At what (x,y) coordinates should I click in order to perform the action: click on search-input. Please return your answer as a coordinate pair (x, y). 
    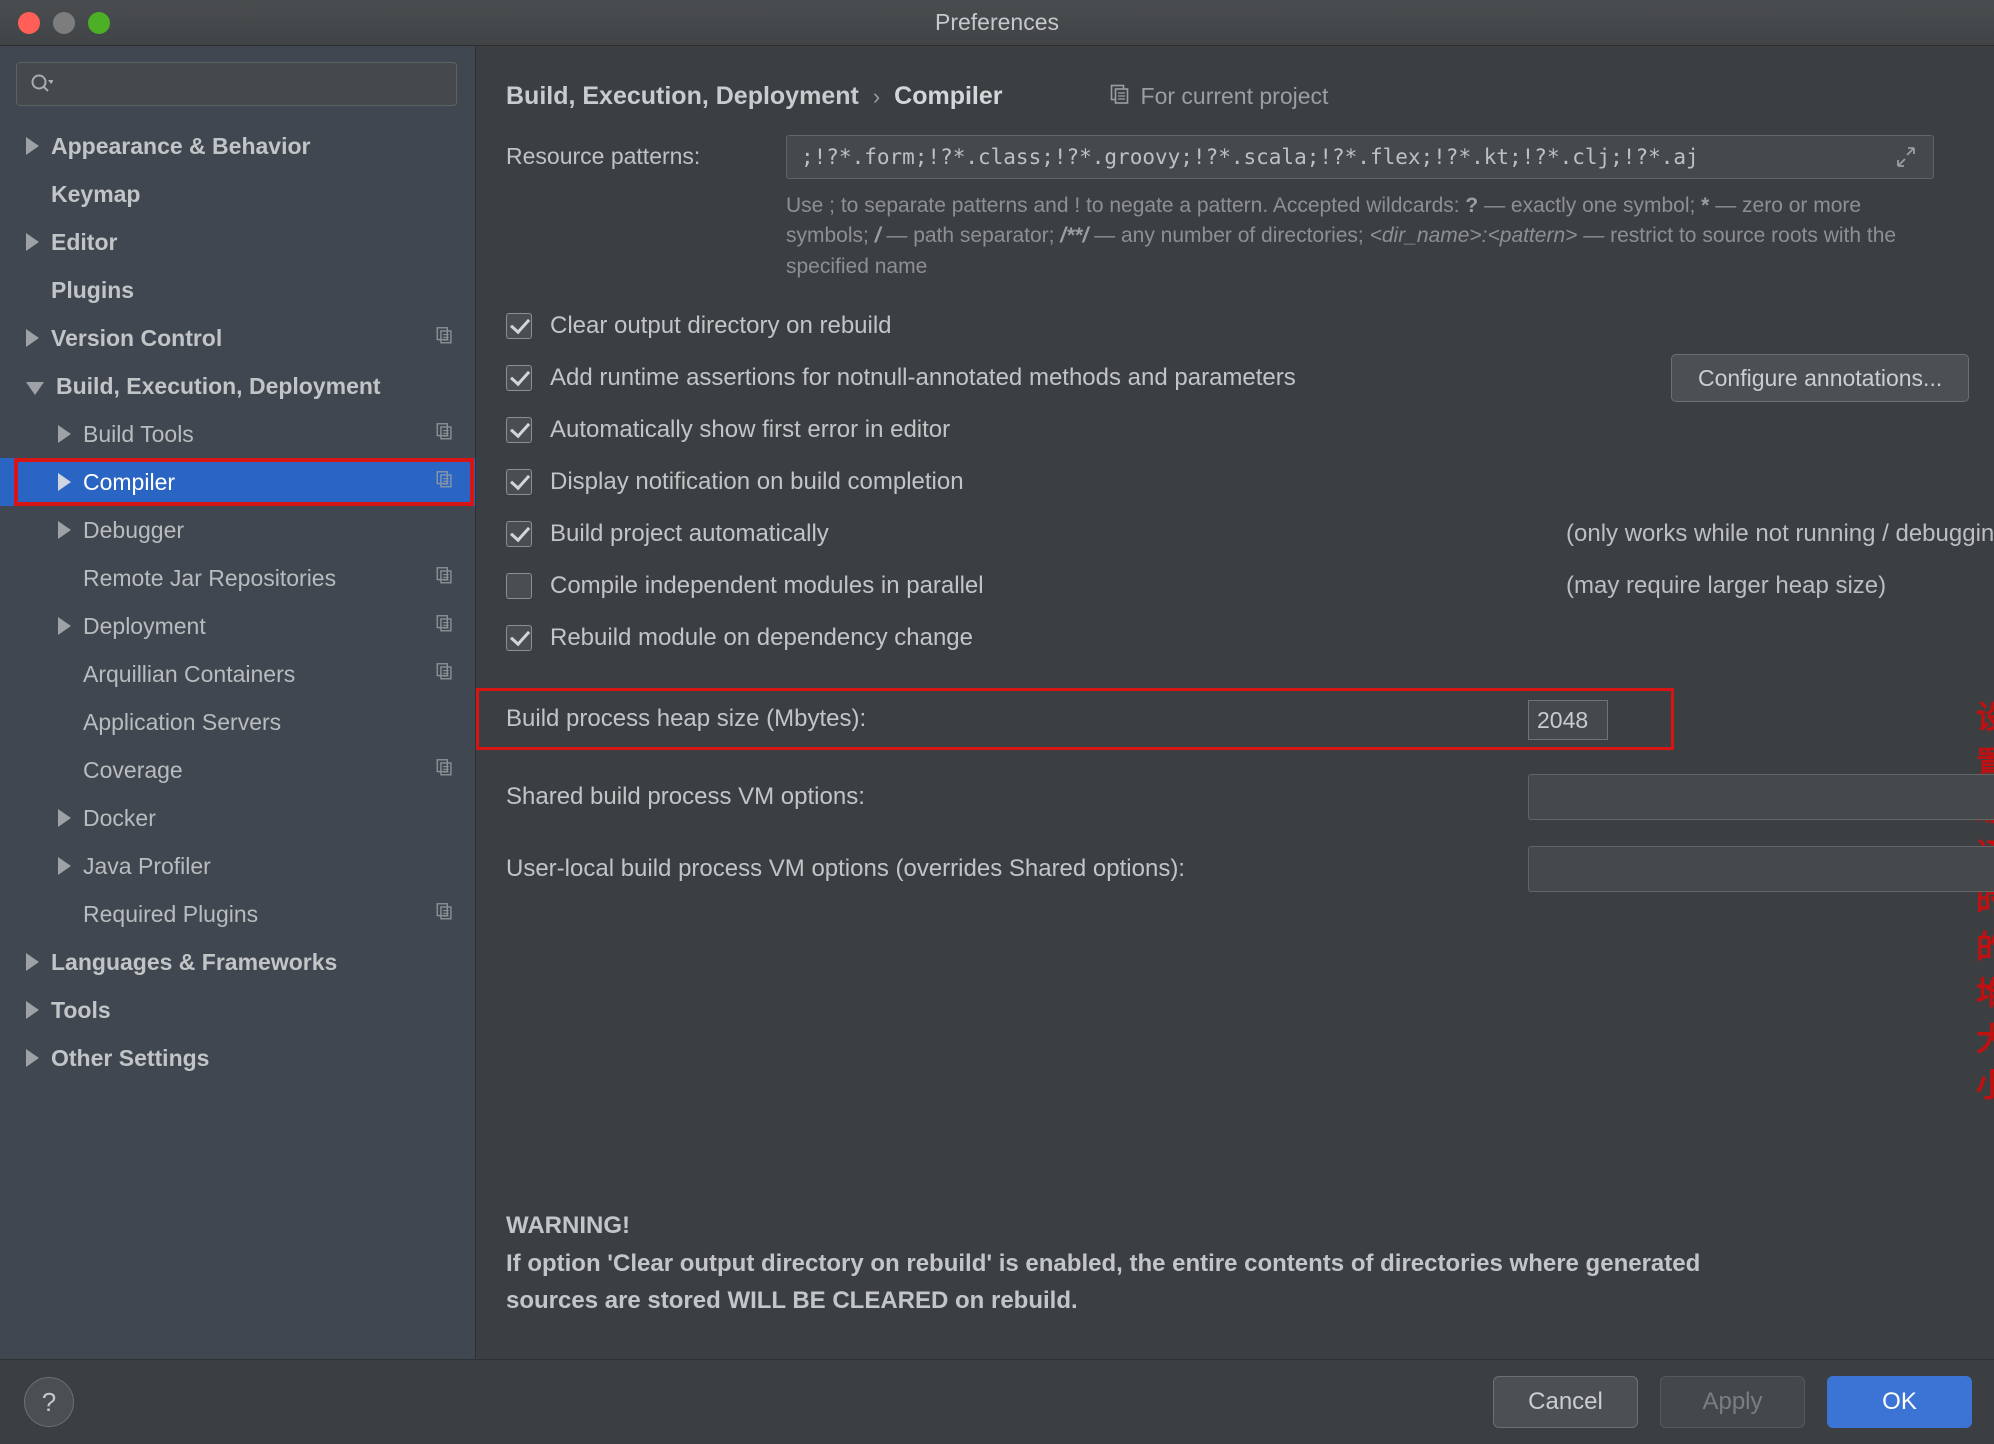
    Looking at the image, I should click on (252, 84).